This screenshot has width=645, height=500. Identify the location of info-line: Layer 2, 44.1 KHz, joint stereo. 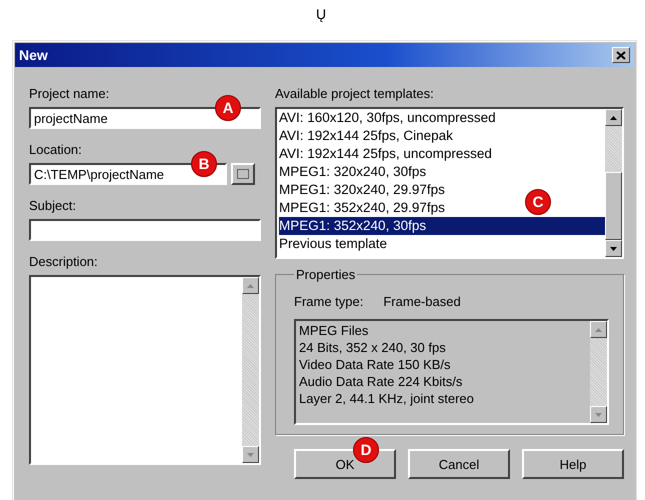
(387, 398).